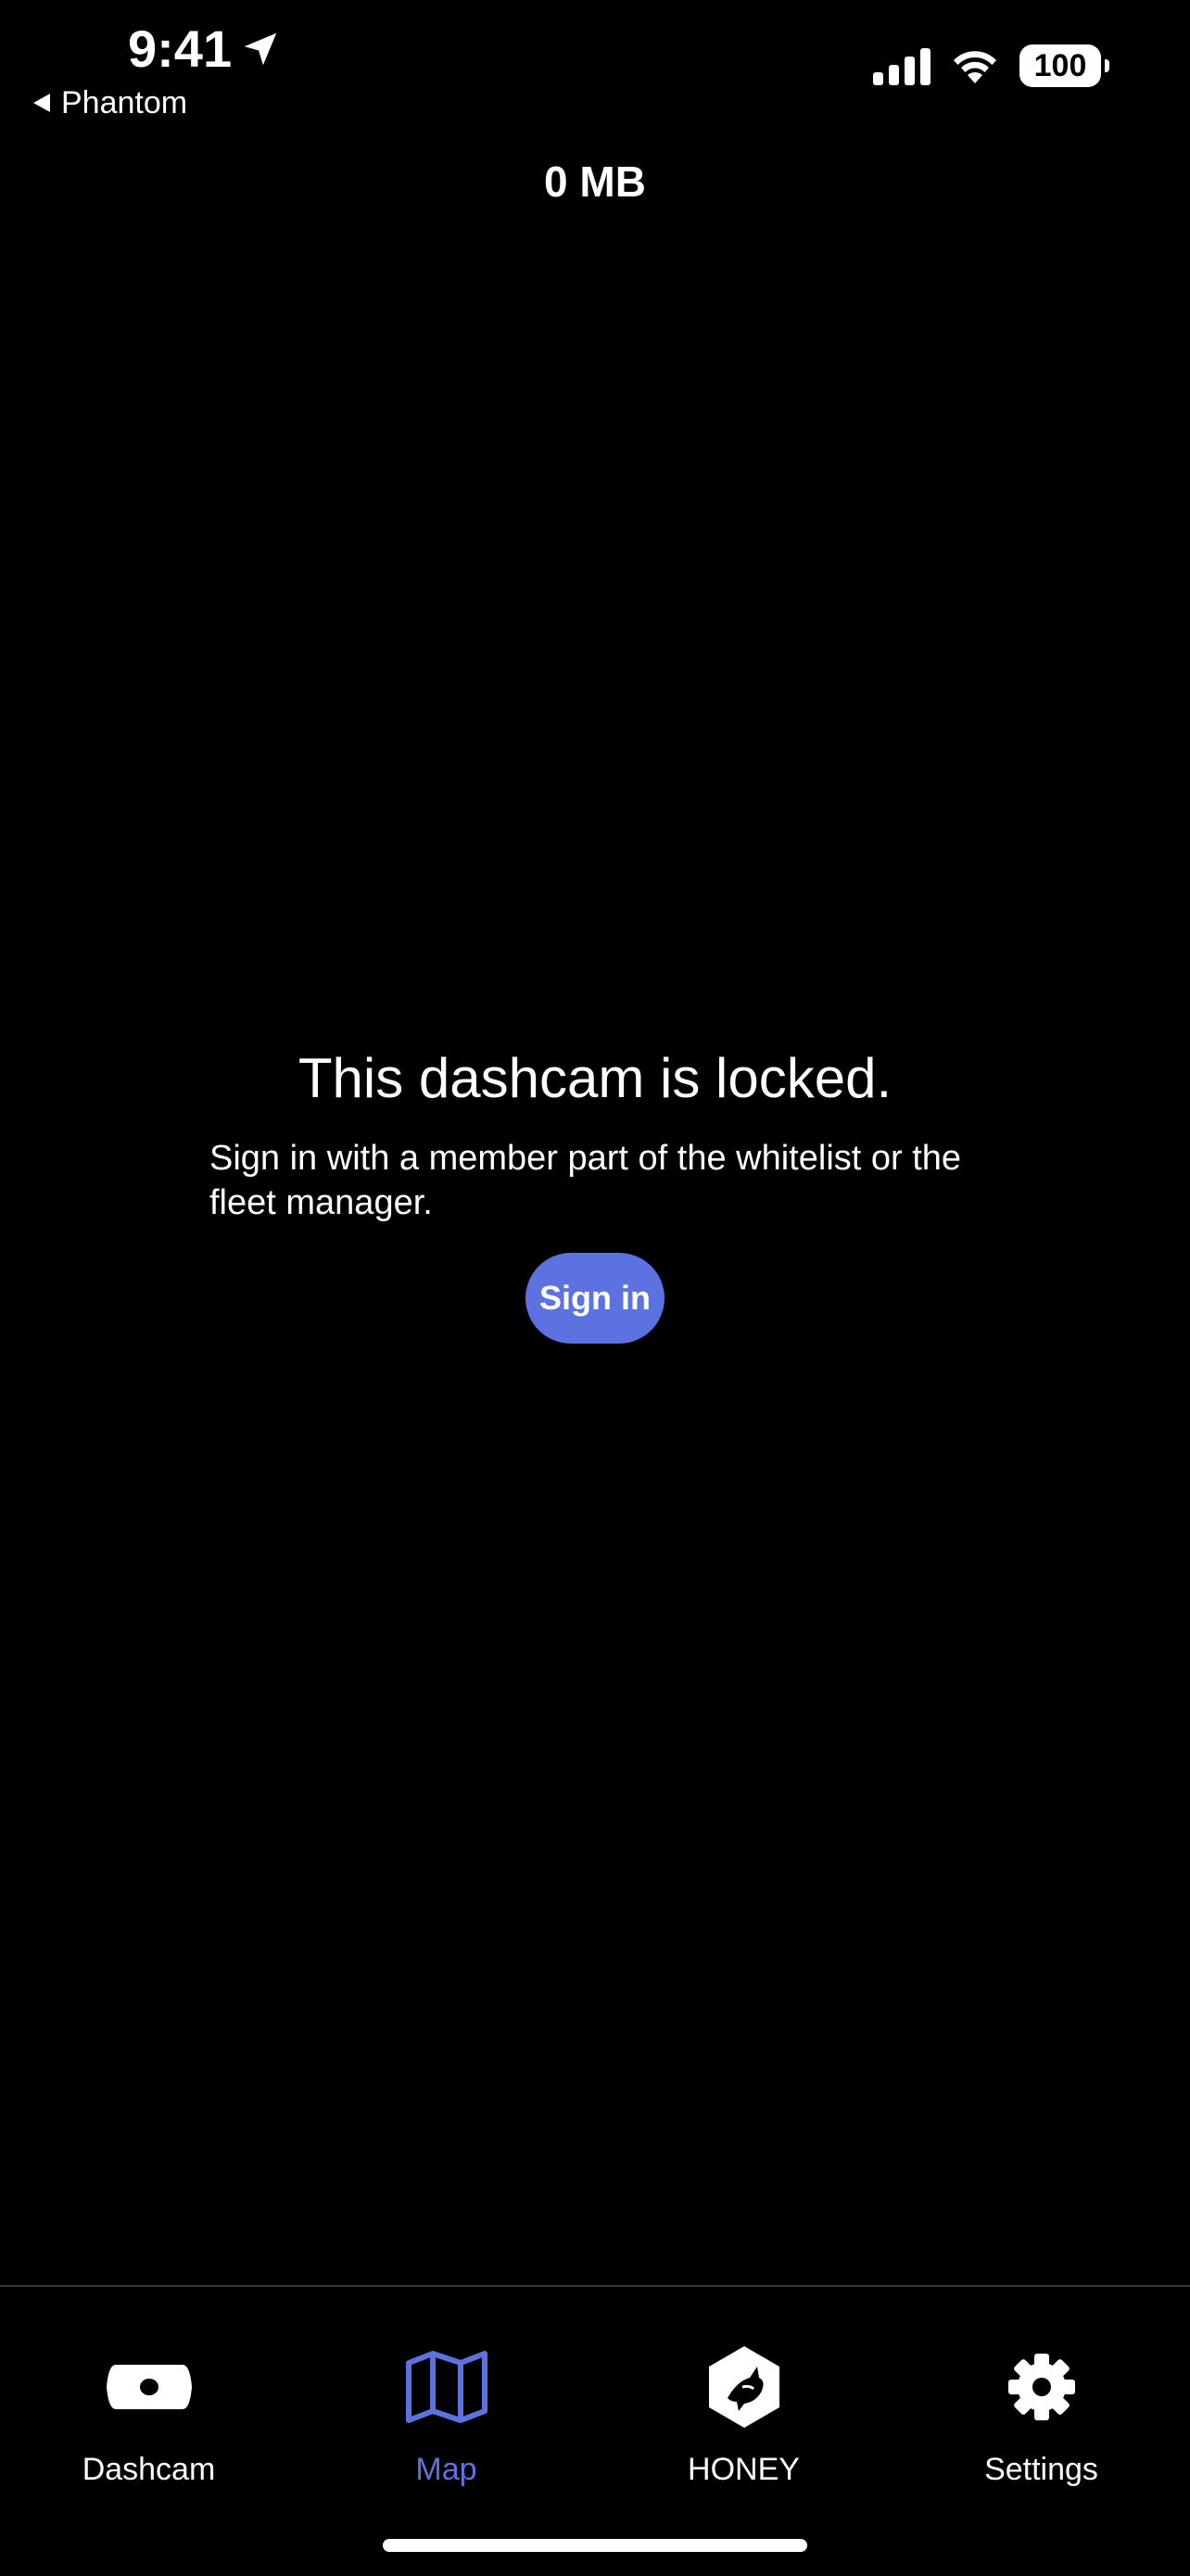 This screenshot has height=2576, width=1190. Describe the element at coordinates (595, 182) in the screenshot. I see `storage-title: 0 MB` at that location.